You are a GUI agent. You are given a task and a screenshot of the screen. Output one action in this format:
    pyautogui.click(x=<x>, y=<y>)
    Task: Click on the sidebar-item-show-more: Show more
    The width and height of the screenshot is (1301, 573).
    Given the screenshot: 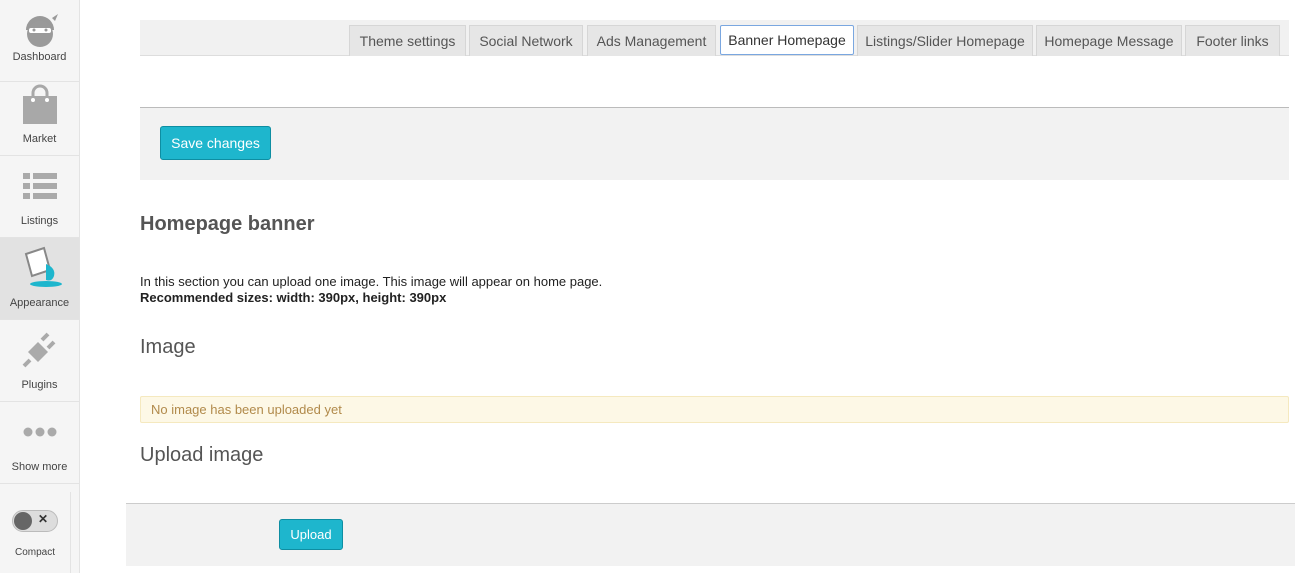 What is the action you would take?
    pyautogui.click(x=39, y=443)
    